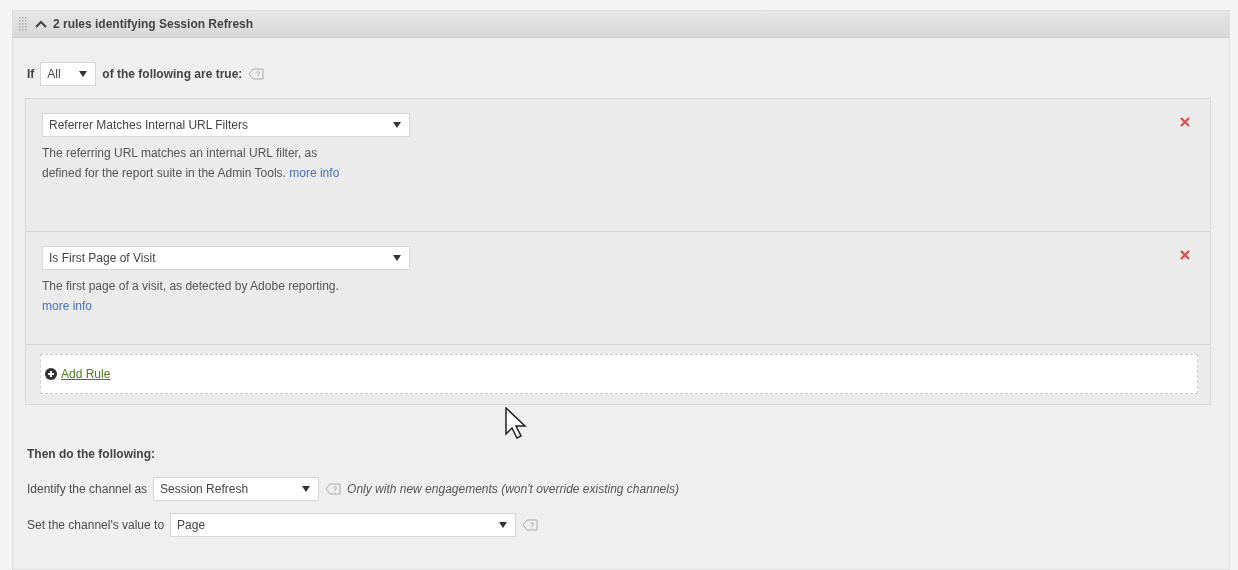 The height and width of the screenshot is (570, 1238). I want to click on rule-description: The referring URL matches an internal URL filter, as defined for the report suite in the Admin Tools. more info, so click(191, 163).